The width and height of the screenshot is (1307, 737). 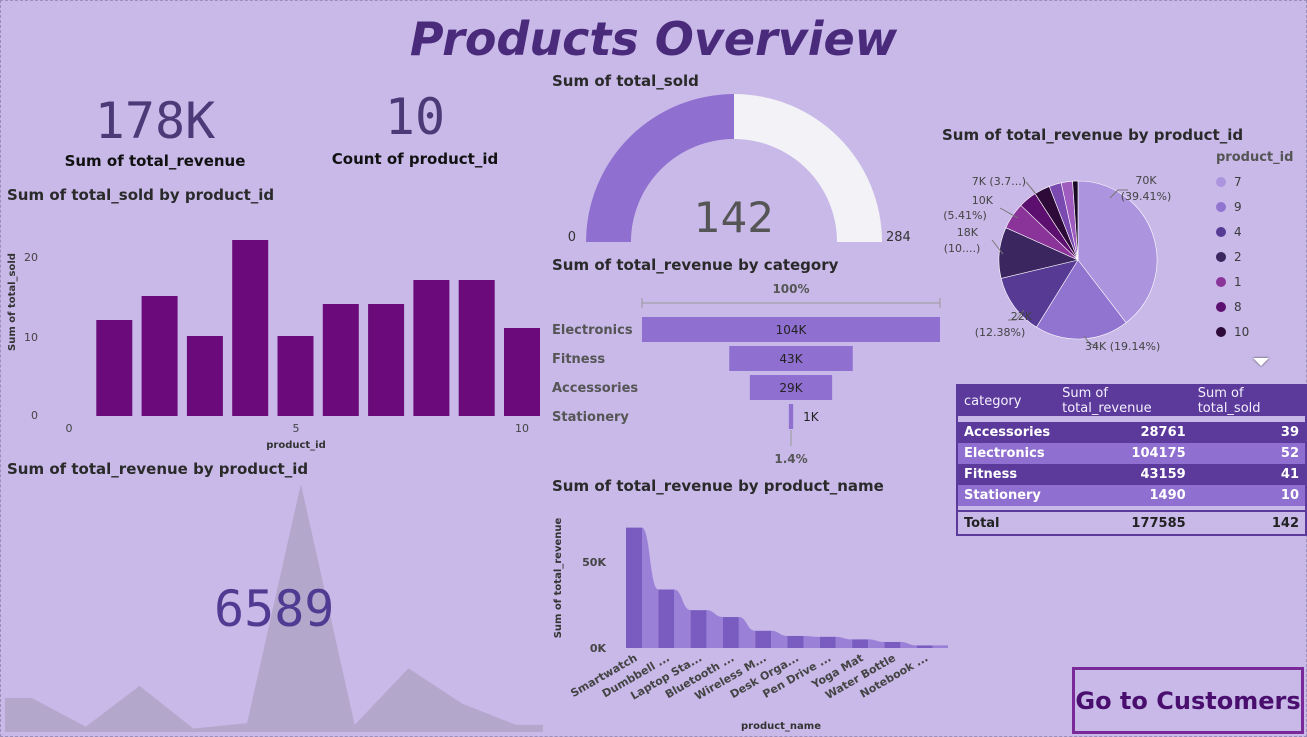 What do you see at coordinates (590, 417) in the screenshot?
I see `funnel-label-stationery: Stationery` at bounding box center [590, 417].